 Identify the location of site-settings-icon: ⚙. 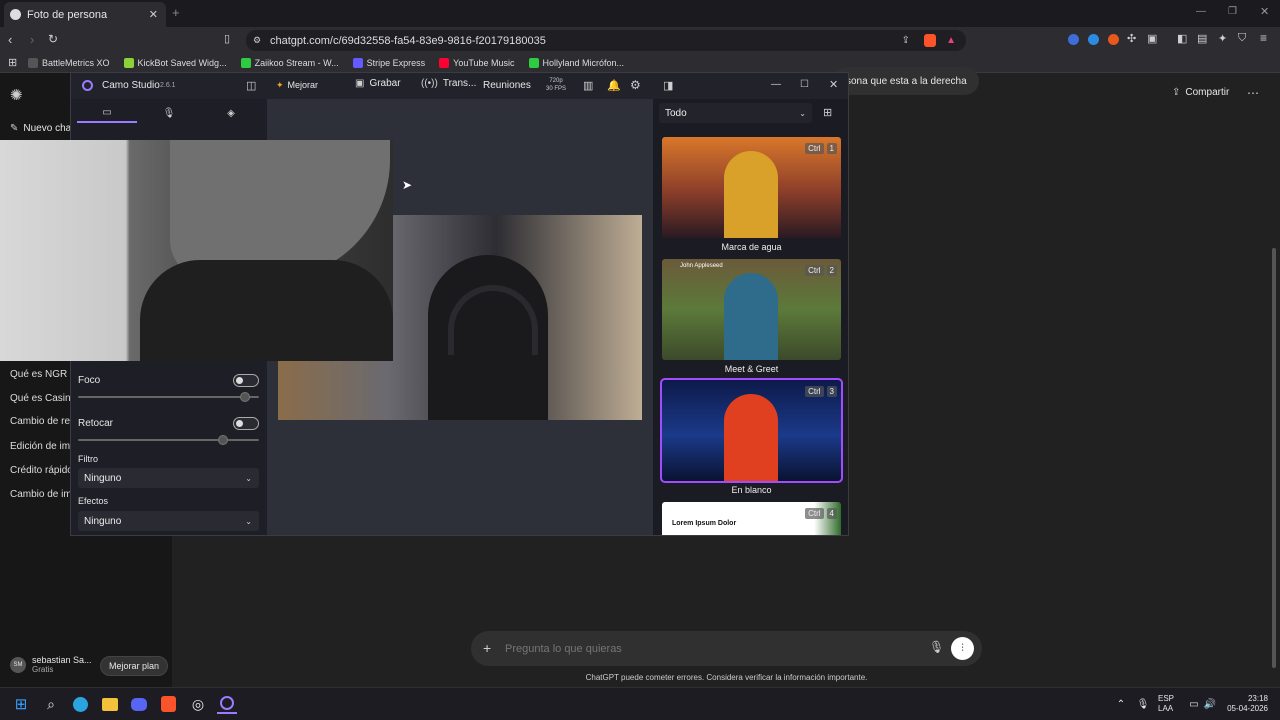
(257, 40).